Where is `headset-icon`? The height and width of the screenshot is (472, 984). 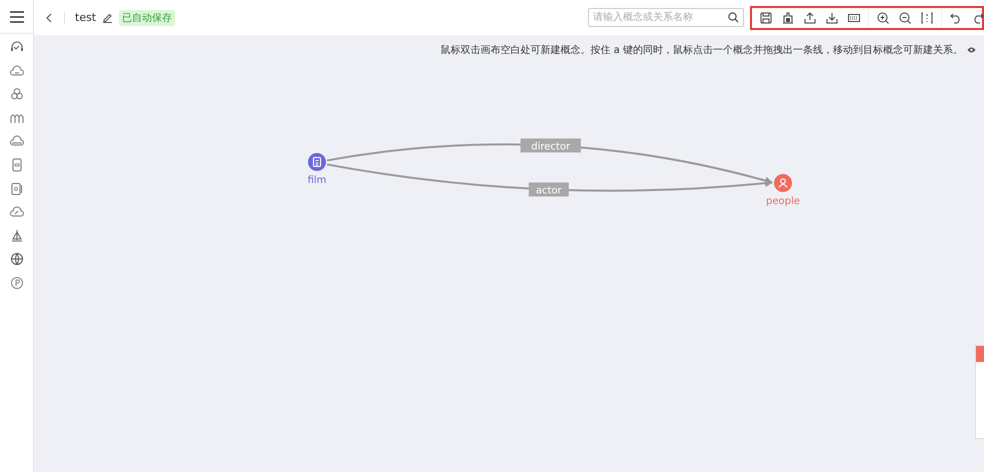 headset-icon is located at coordinates (17, 47).